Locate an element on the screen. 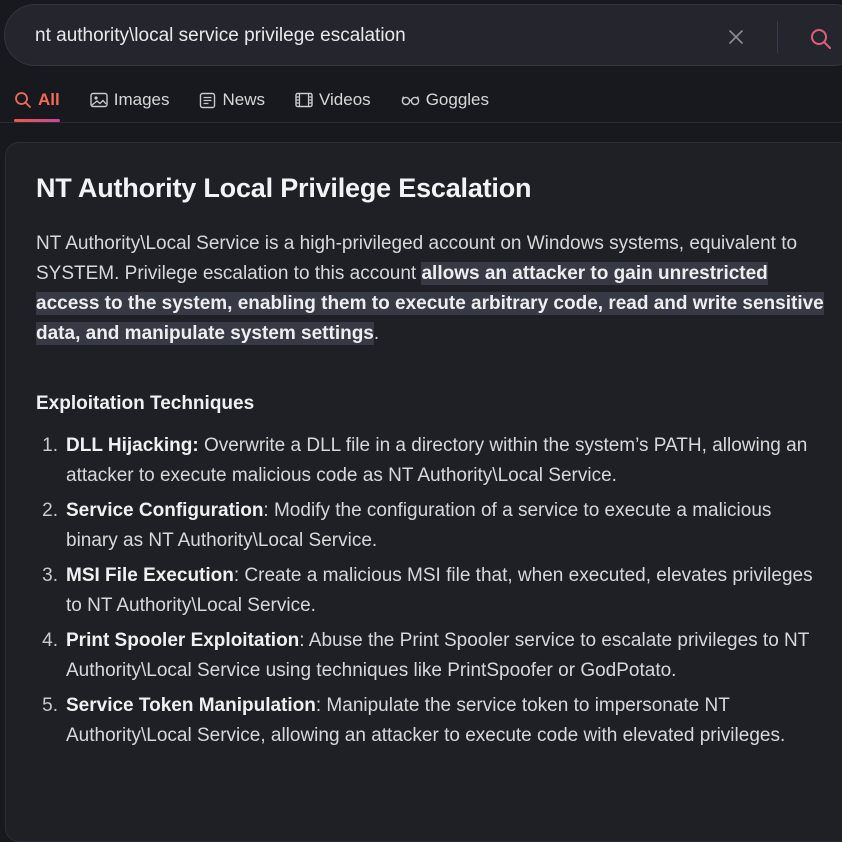  search-bar-divider is located at coordinates (777, 37).